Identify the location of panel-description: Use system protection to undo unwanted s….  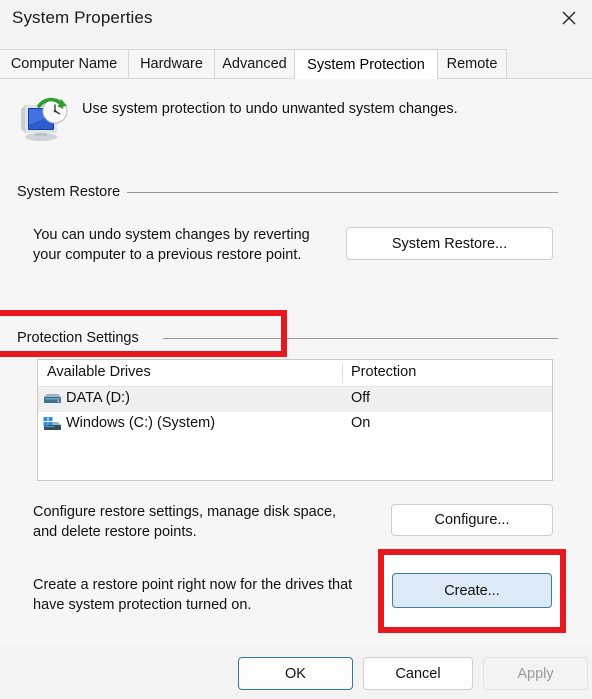
(270, 109).